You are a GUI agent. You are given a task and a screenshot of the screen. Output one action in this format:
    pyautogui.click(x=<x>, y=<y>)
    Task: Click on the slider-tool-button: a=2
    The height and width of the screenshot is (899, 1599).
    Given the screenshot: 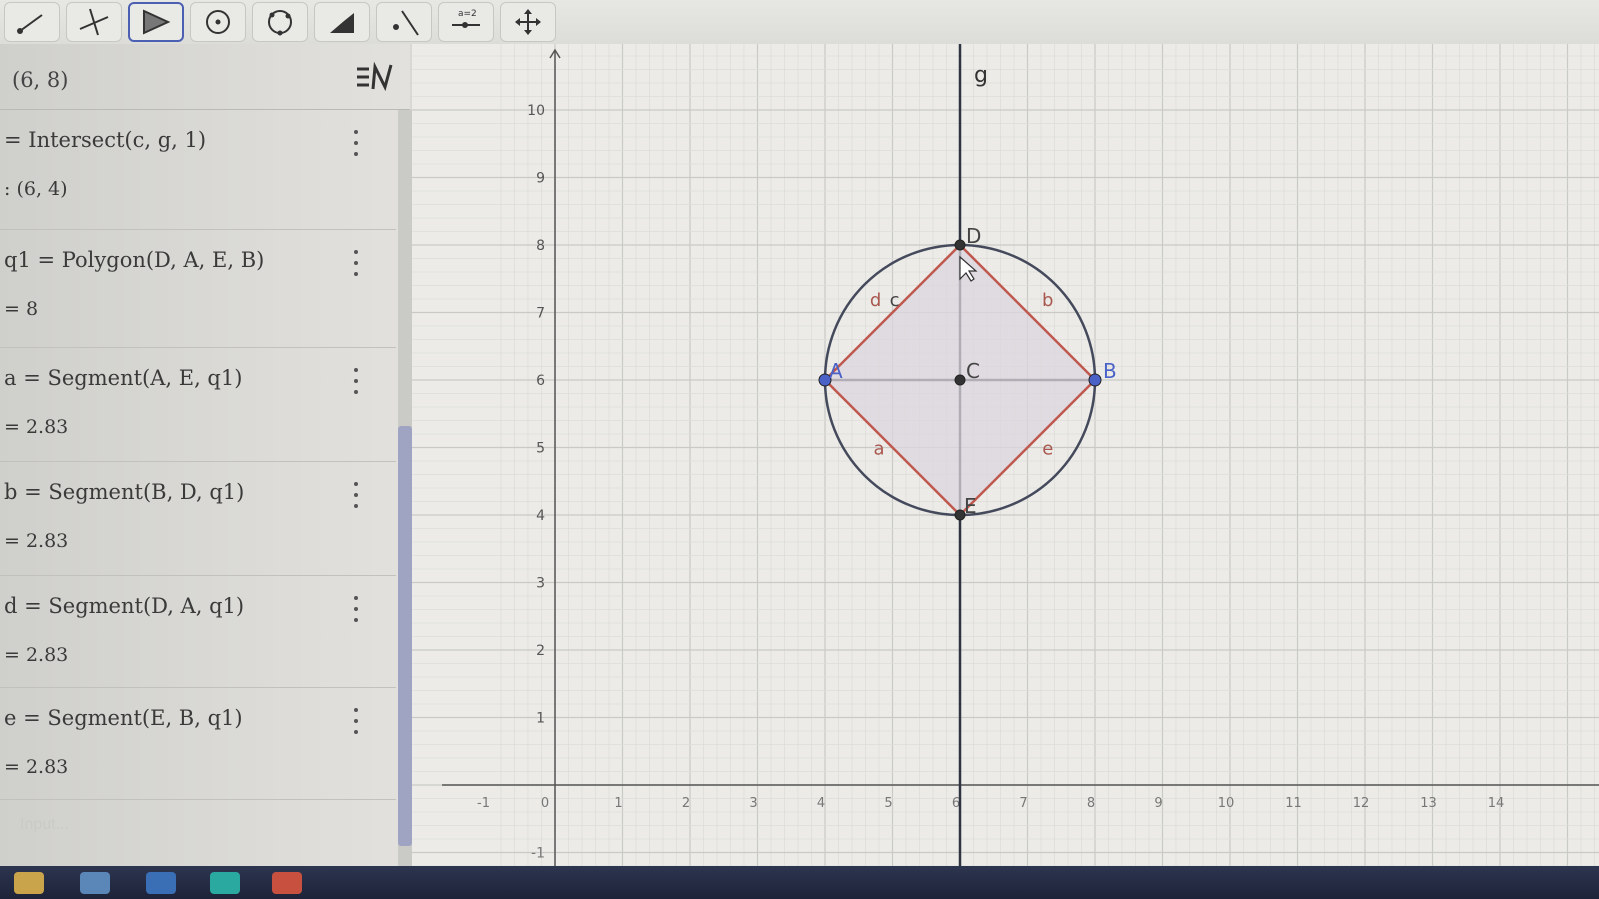 What is the action you would take?
    pyautogui.click(x=466, y=22)
    